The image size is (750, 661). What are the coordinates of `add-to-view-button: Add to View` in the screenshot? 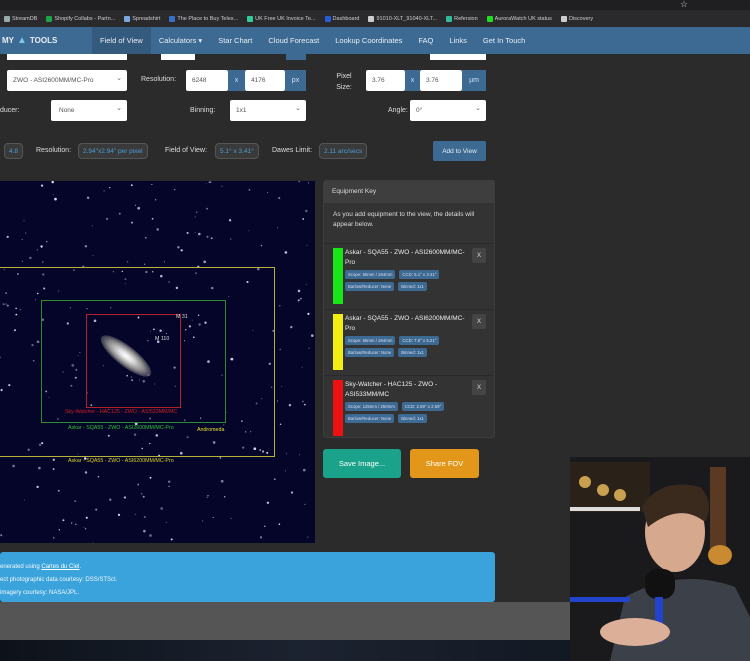 It's located at (459, 151).